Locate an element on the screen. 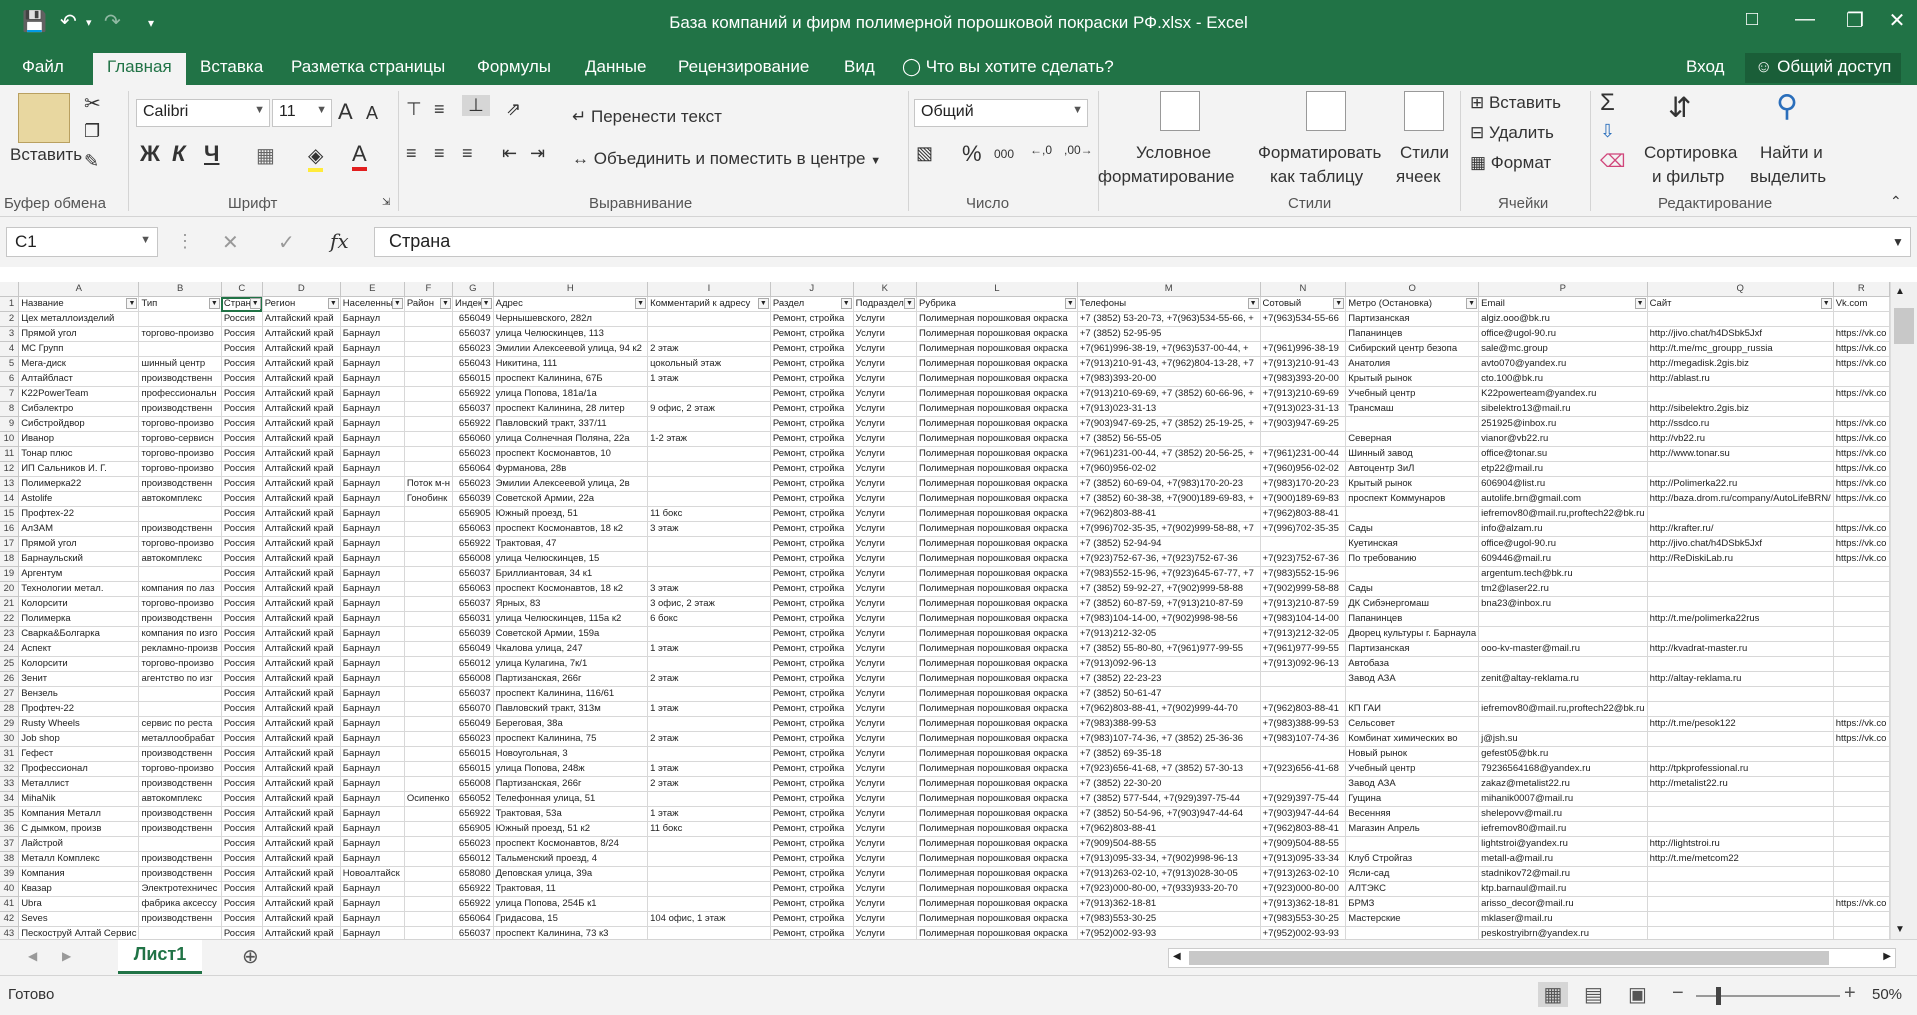 The width and height of the screenshot is (1917, 1015). column-header: I is located at coordinates (709, 289).